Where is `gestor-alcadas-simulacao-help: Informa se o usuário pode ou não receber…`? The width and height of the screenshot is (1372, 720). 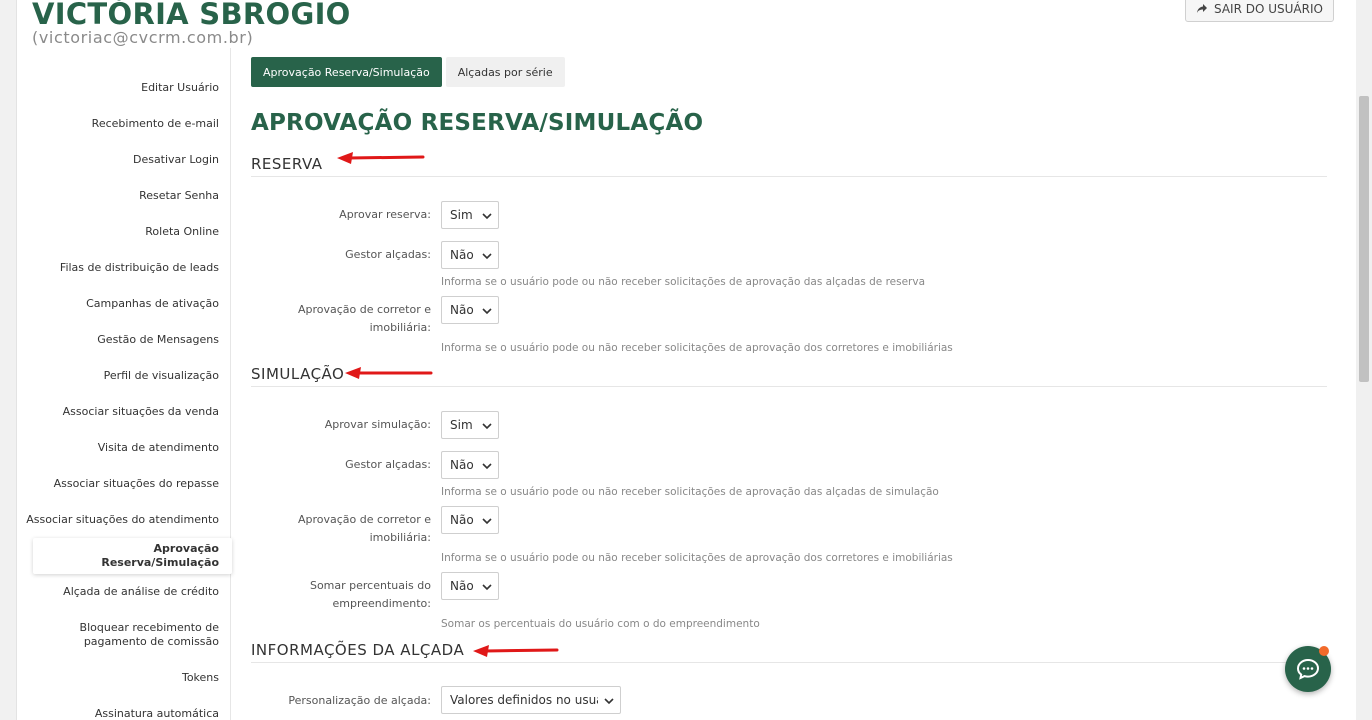
gestor-alcadas-simulacao-help: Informa se o usuário pode ou não receber… is located at coordinates (690, 492).